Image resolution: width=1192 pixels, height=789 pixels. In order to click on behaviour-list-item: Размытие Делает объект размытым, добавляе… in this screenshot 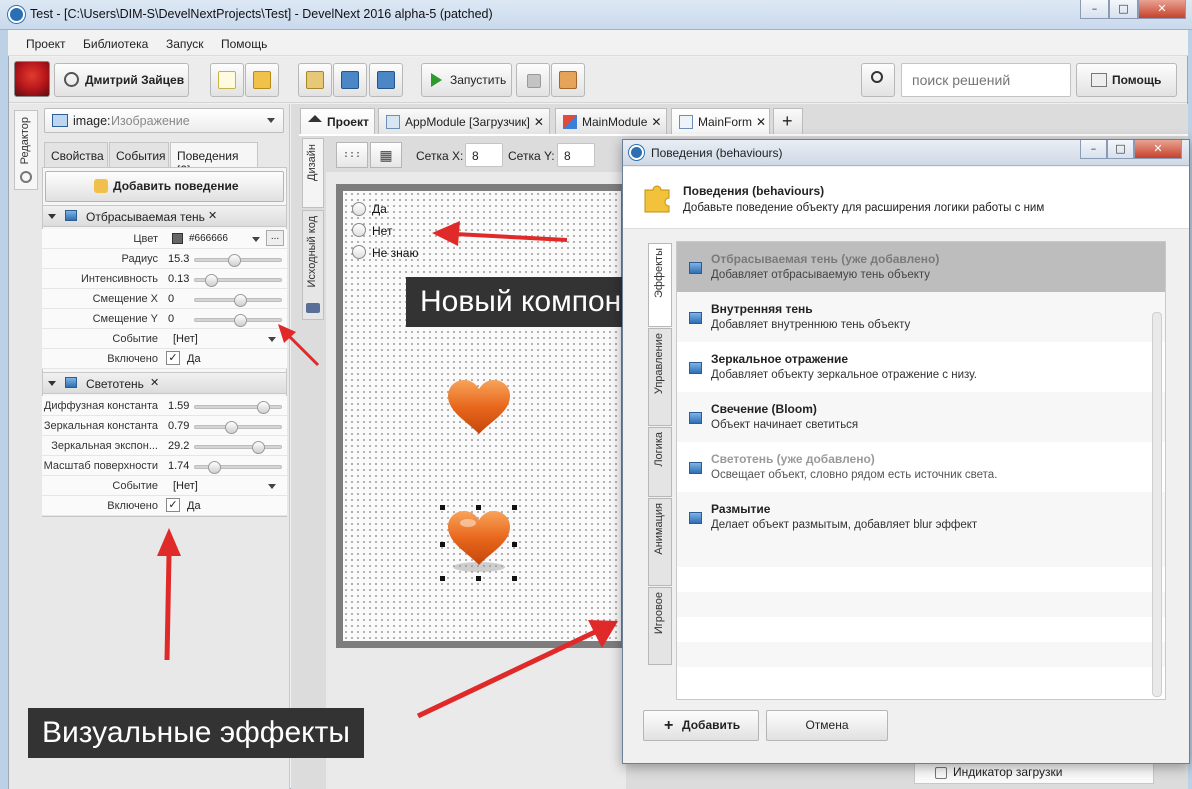, I will do `click(921, 517)`.